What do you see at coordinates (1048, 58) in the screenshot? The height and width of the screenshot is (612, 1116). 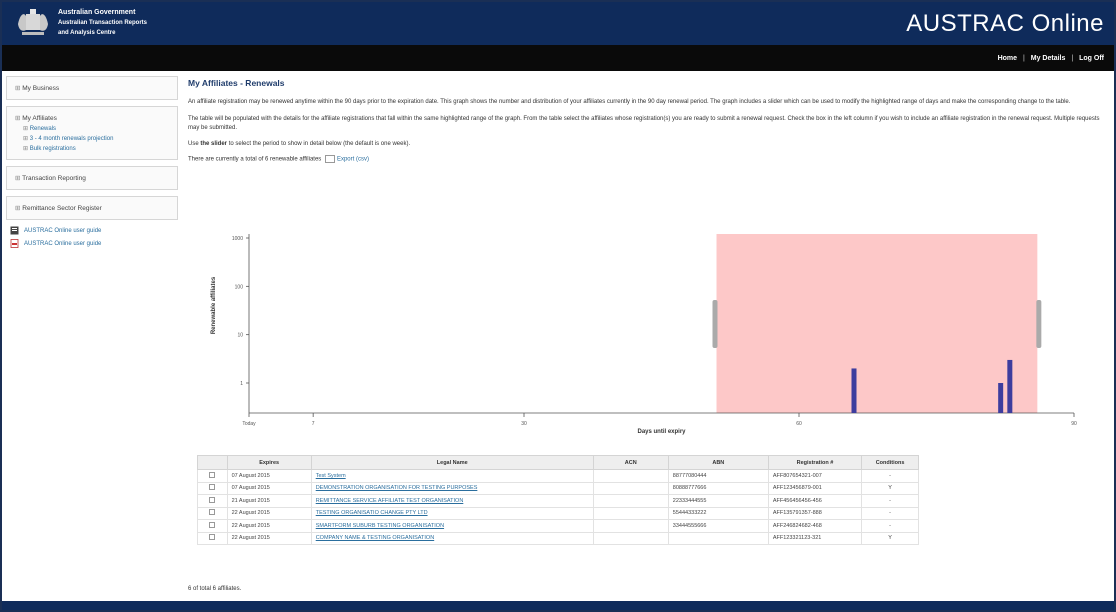 I see `my-details-link: My Details` at bounding box center [1048, 58].